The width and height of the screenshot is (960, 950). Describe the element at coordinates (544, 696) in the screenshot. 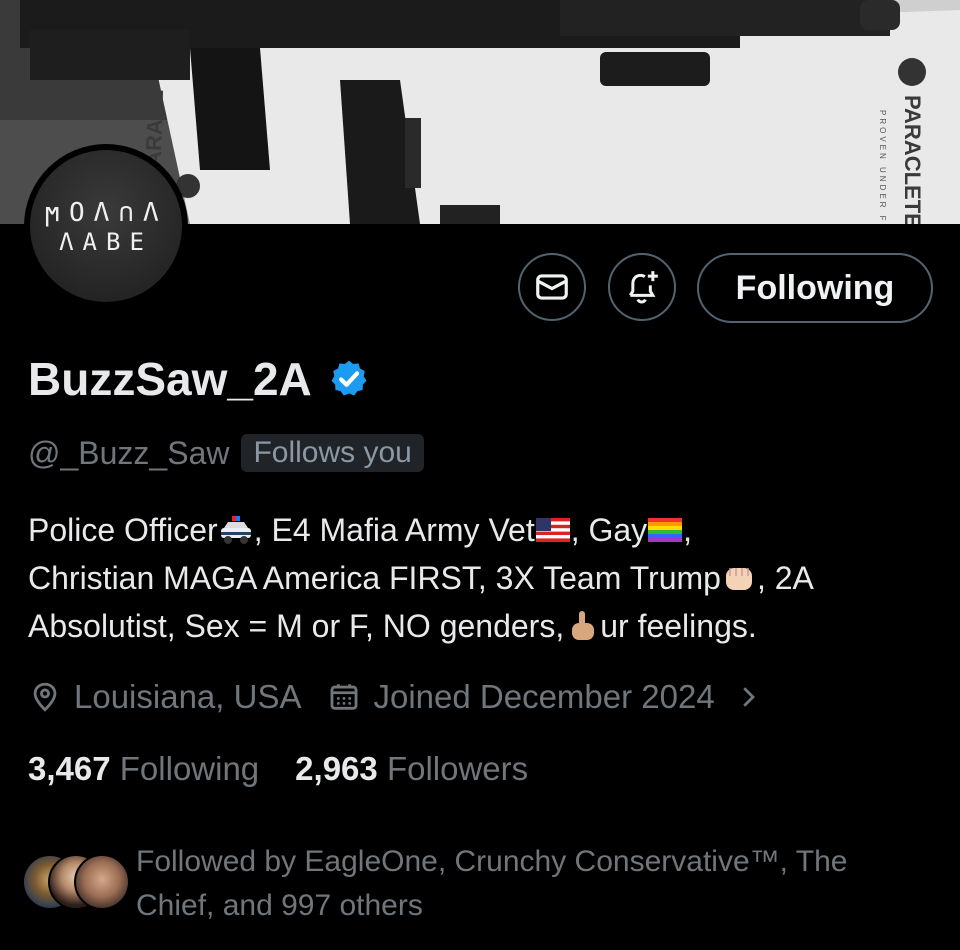

I see `profile-joined-date: Joined December 2024` at that location.